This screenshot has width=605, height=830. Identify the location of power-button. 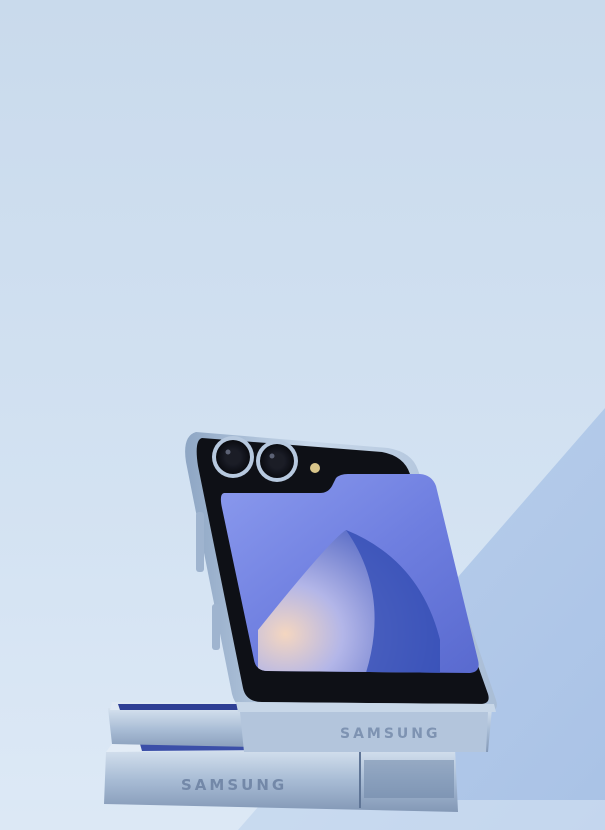
(216, 627).